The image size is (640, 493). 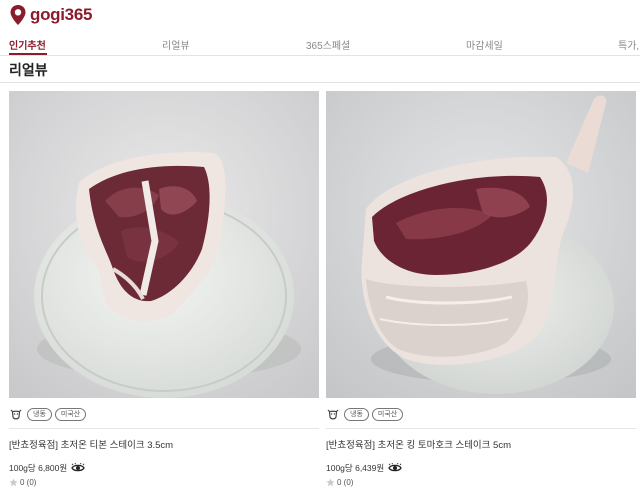 I want to click on tab-special-price: 특가,, so click(x=628, y=44).